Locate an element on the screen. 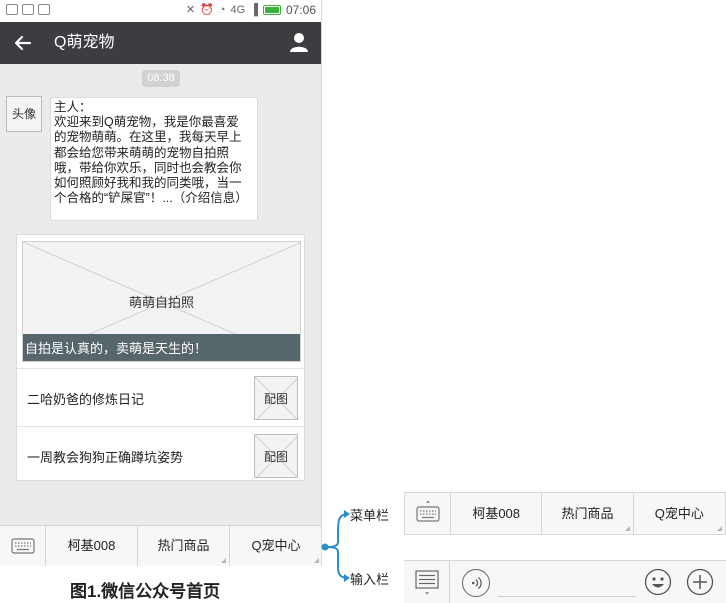  message-line: 主人： is located at coordinates (73, 107).